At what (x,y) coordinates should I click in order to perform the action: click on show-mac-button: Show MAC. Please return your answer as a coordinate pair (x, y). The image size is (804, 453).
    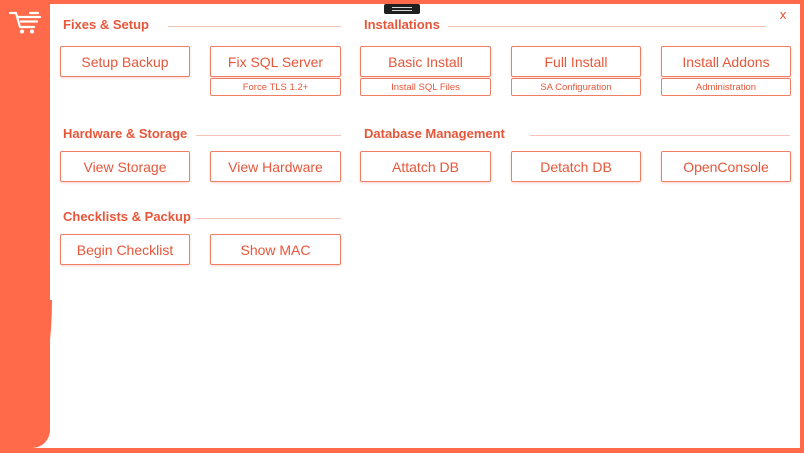
    Looking at the image, I should click on (275, 249).